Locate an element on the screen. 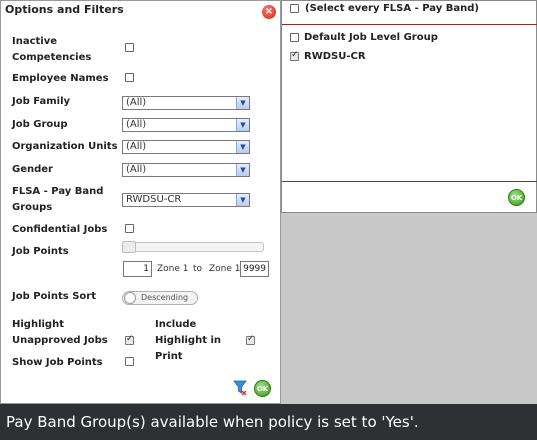  job-points-slider-track is located at coordinates (193, 247).